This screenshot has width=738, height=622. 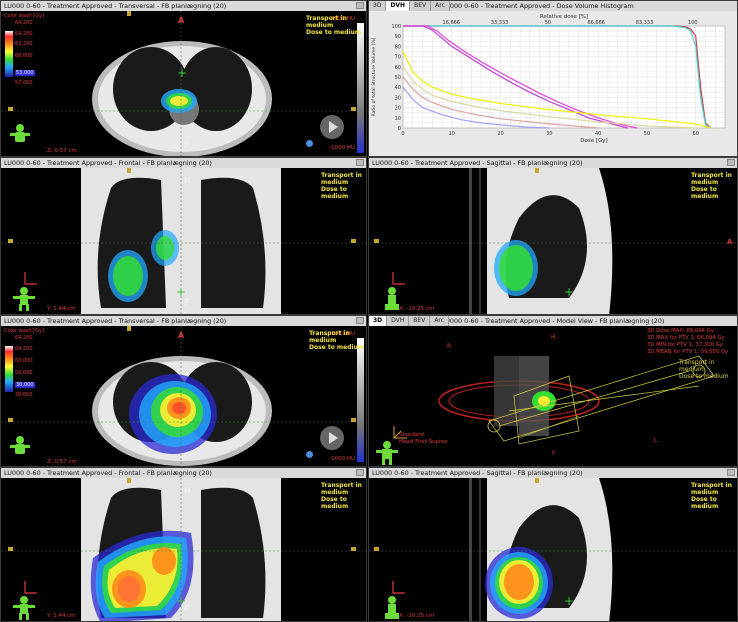 I want to click on hu-colorbar, so click(x=360, y=88).